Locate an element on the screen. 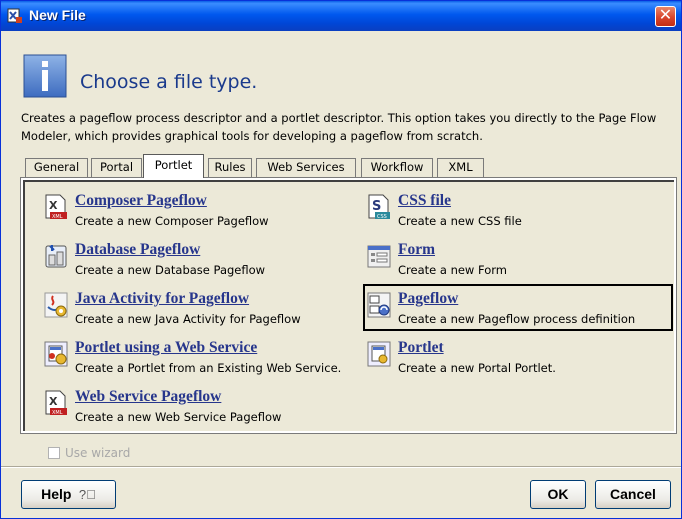 The height and width of the screenshot is (519, 682). selection-outline is located at coordinates (518, 307).